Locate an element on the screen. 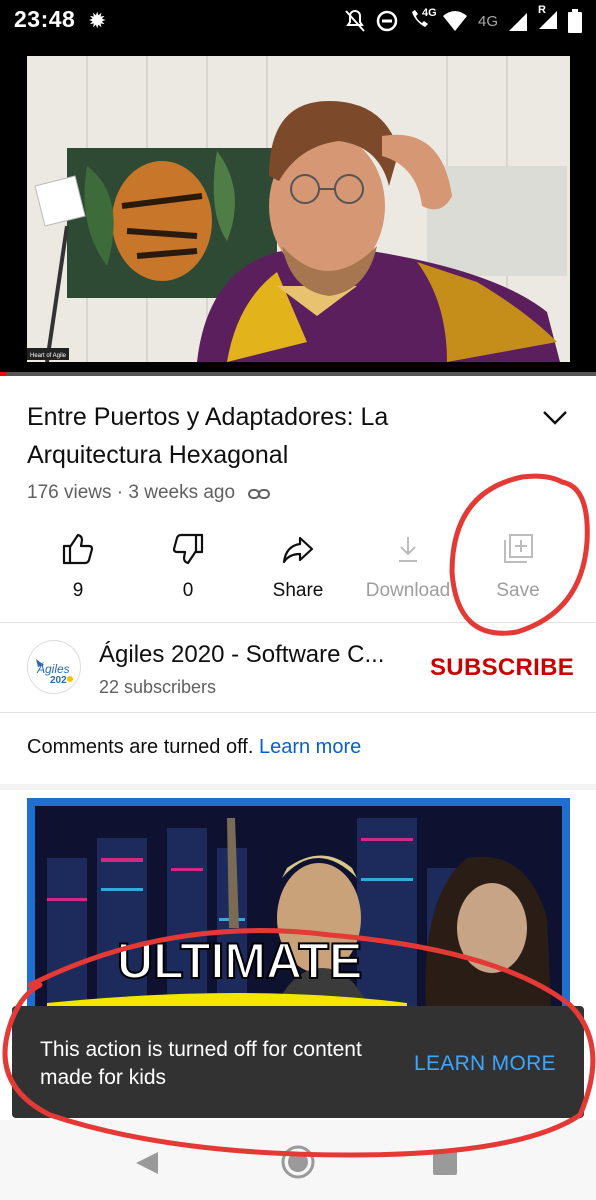 The width and height of the screenshot is (596, 1200). download-icon is located at coordinates (408, 549).